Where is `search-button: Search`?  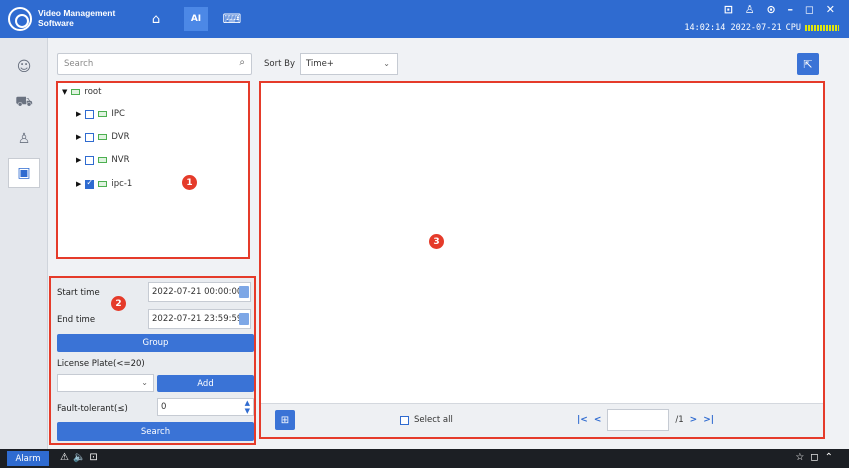
search-button: Search is located at coordinates (155, 431).